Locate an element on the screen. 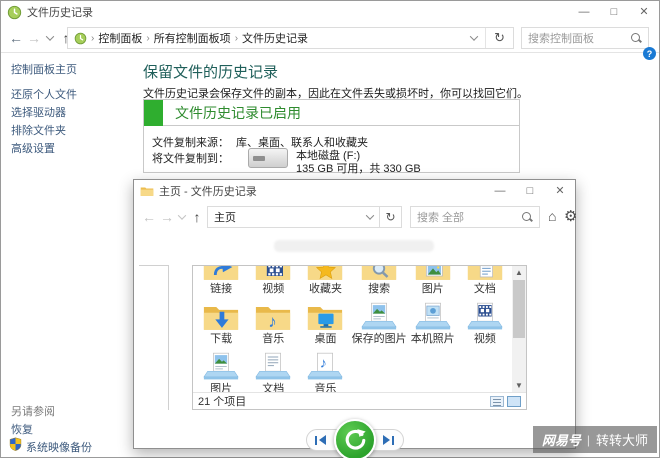  see-also-header: 另请参阅 is located at coordinates (33, 412).